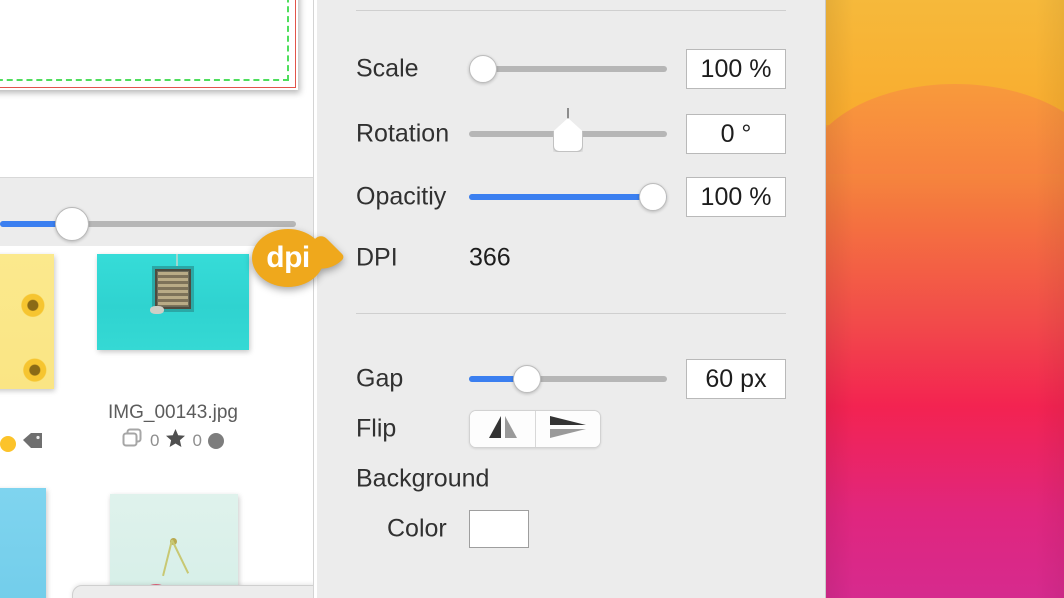 The height and width of the screenshot is (598, 1064). I want to click on scale-label: Scale, so click(387, 68).